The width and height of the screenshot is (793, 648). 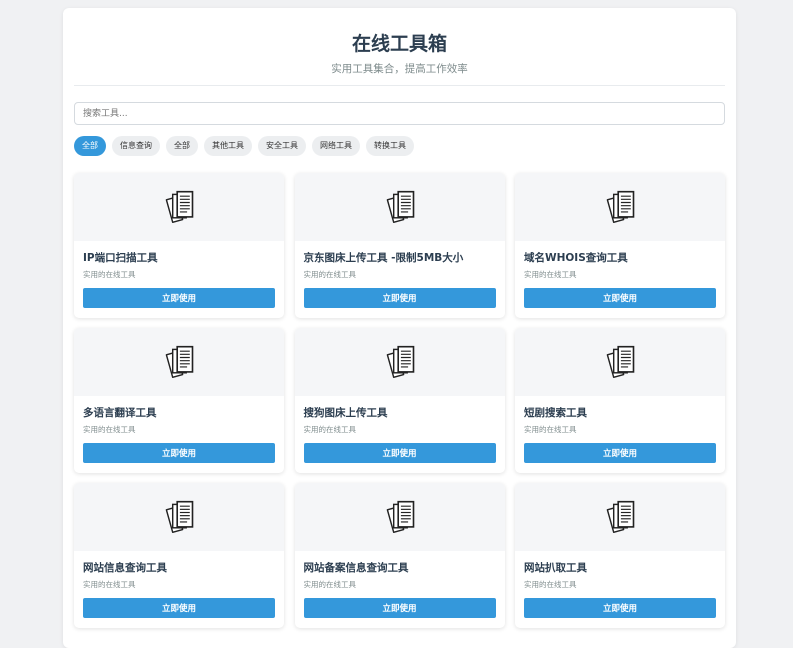 What do you see at coordinates (120, 413) in the screenshot?
I see `tool-title: 多语言翻译工具` at bounding box center [120, 413].